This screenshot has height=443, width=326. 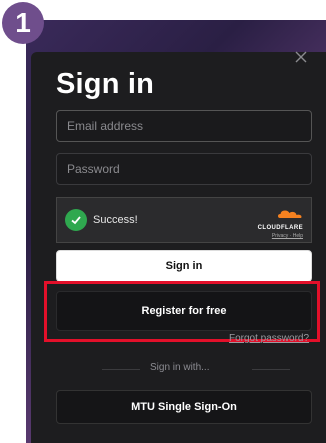 I want to click on captcha-widget: Success! CLOUDFLARE Privacy · Help, so click(x=184, y=220).